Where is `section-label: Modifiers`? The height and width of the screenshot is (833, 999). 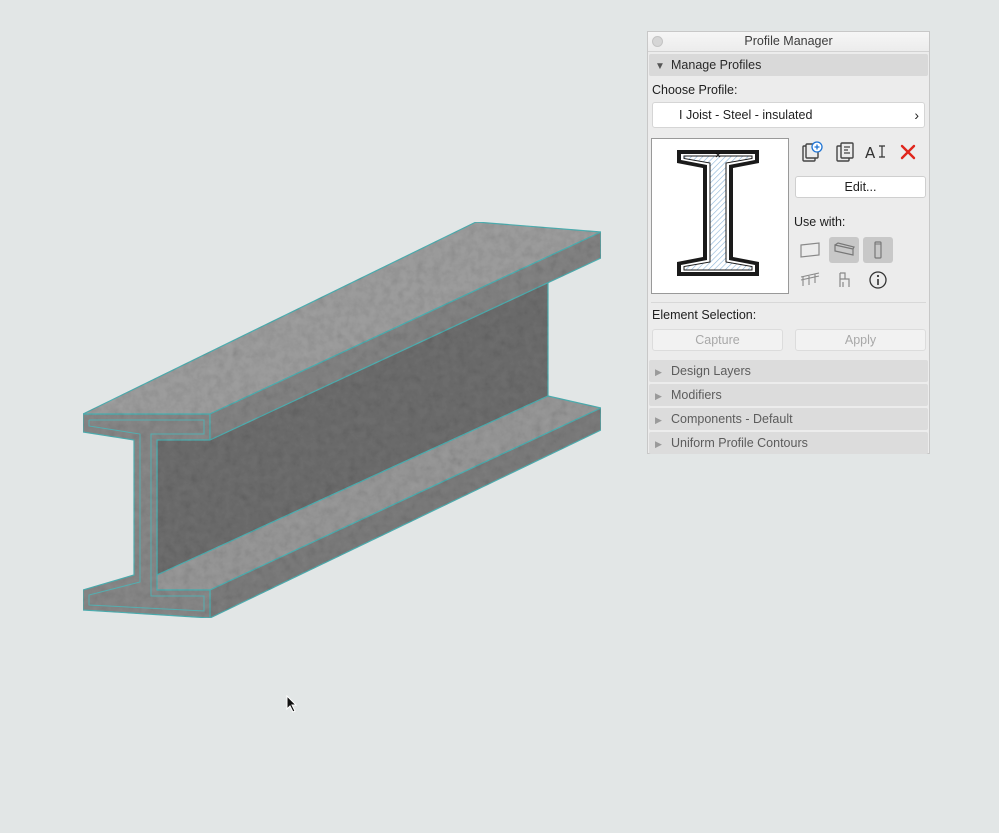
section-label: Modifiers is located at coordinates (696, 395).